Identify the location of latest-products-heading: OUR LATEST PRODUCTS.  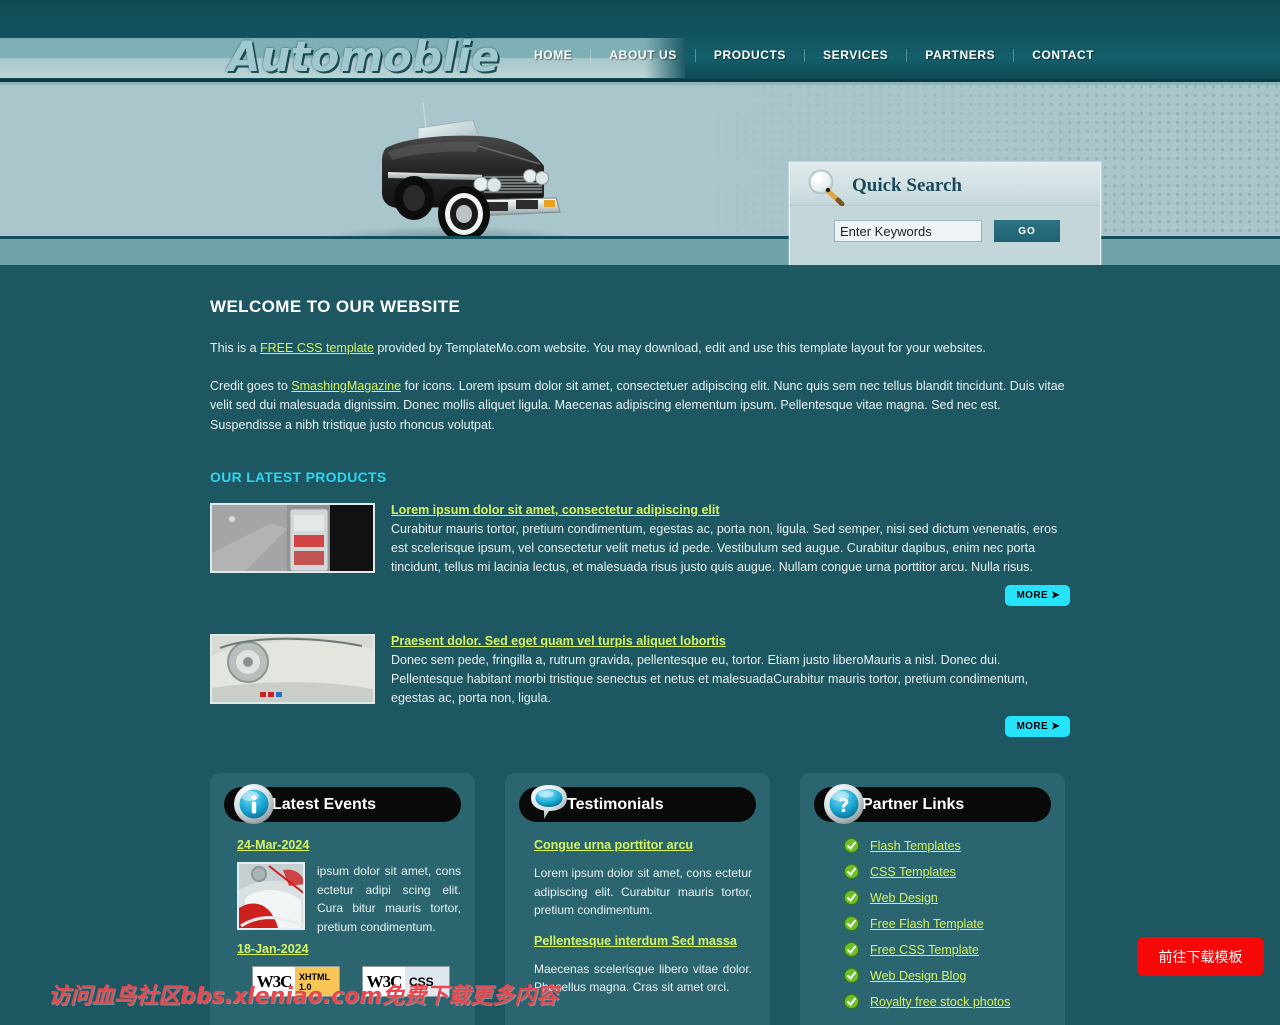
(298, 477).